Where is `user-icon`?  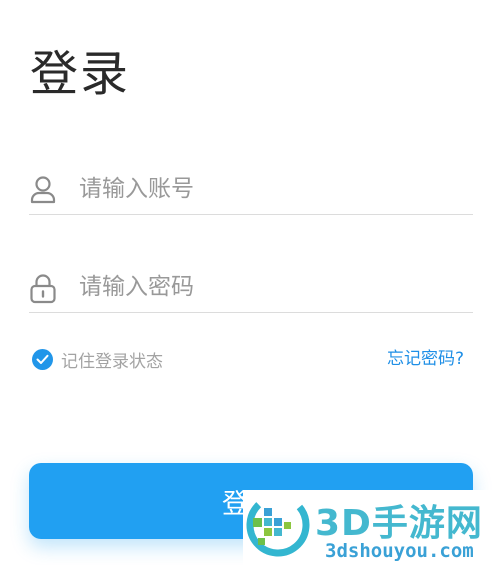
user-icon is located at coordinates (43, 190).